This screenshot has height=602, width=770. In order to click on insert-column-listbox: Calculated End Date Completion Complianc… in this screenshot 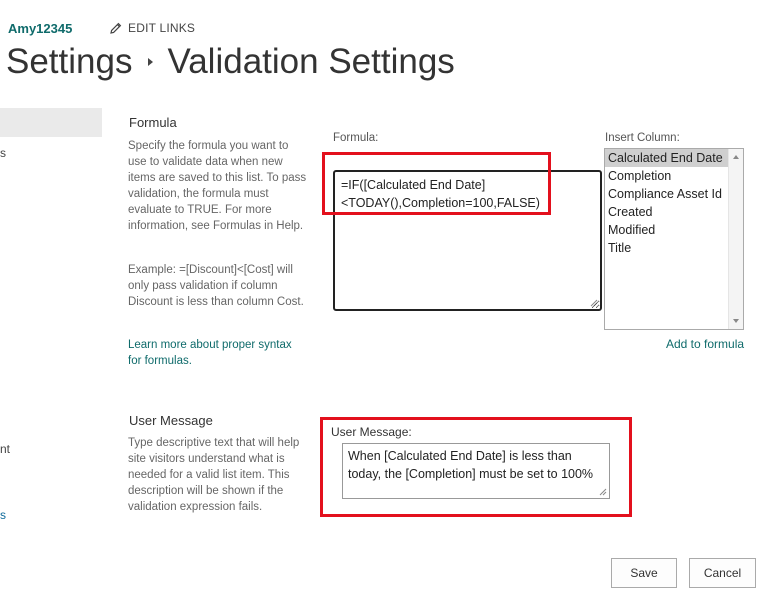, I will do `click(674, 239)`.